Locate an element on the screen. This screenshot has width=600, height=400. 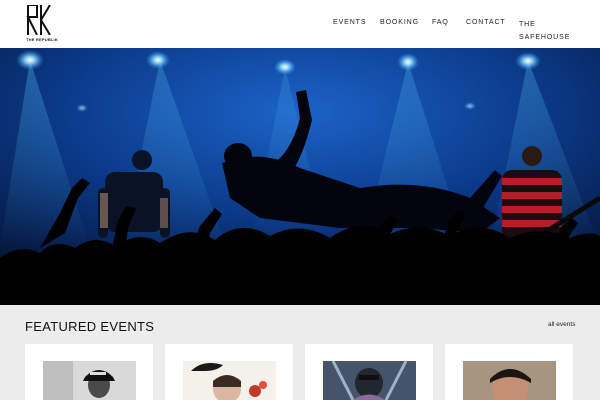
logo-mark-icon is located at coordinates (38, 20).